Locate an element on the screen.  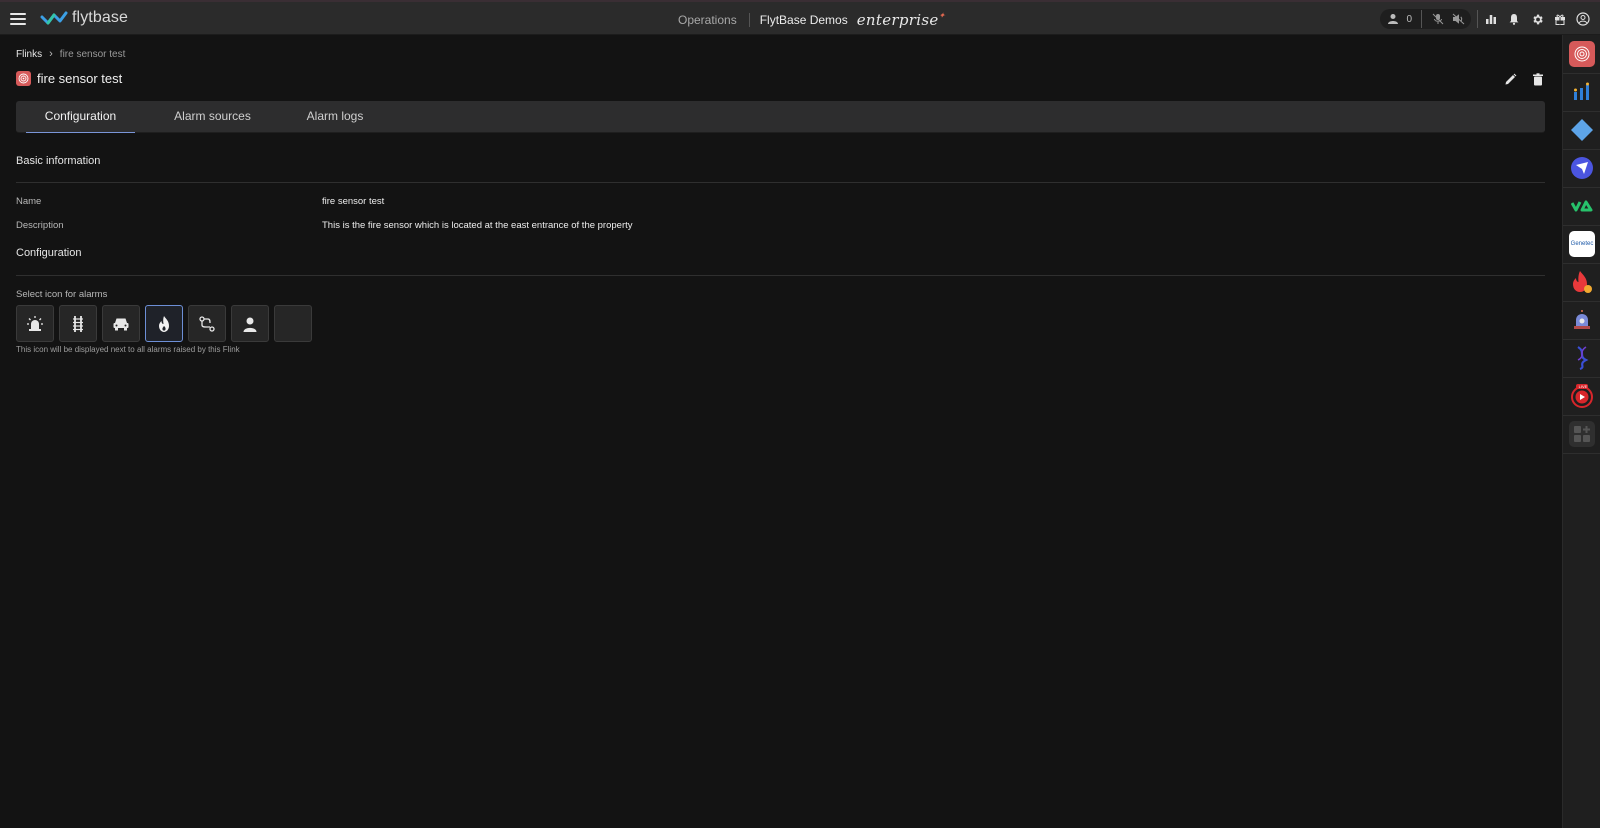
gear-icon is located at coordinates (1537, 19).